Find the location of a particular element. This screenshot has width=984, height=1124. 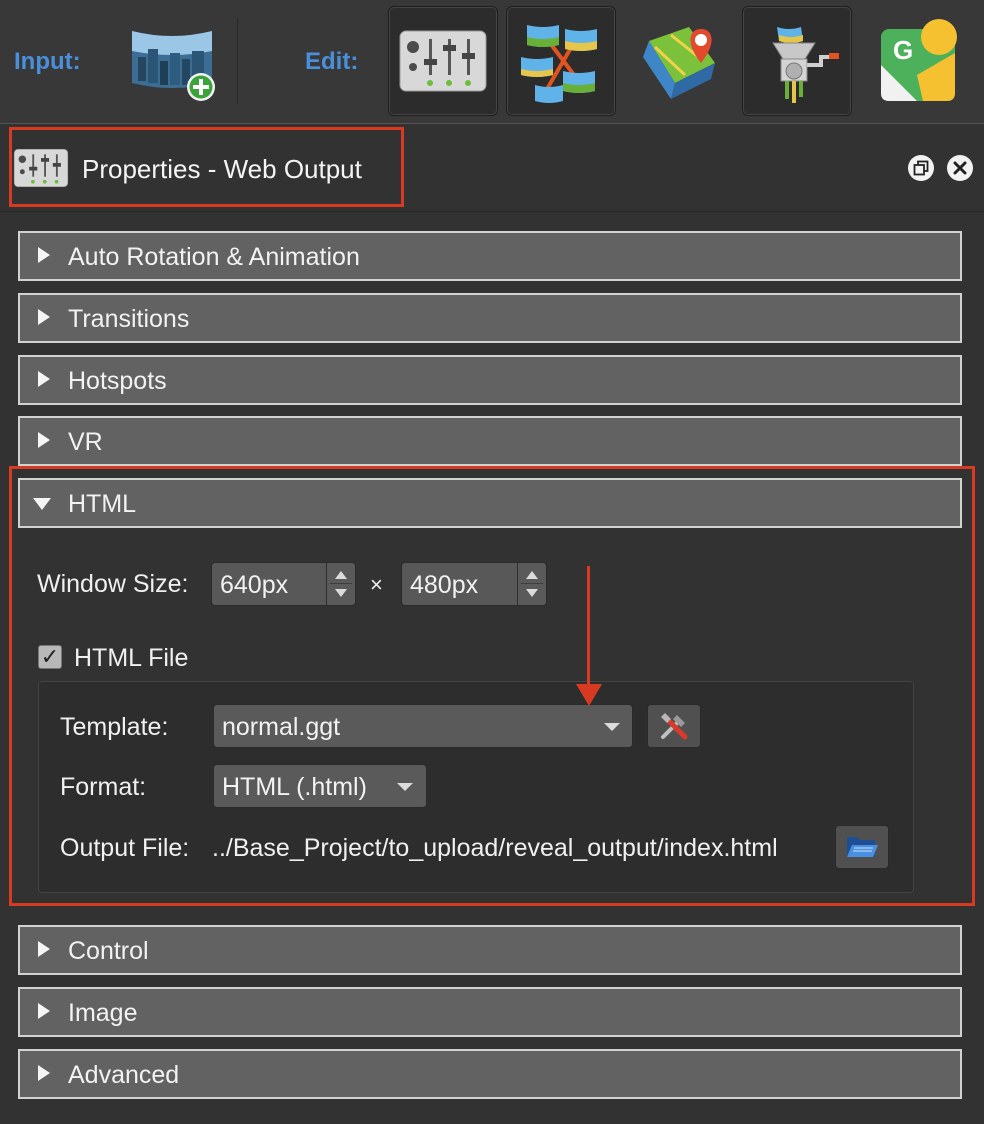

panel-header-icon-wrap is located at coordinates (41, 170).